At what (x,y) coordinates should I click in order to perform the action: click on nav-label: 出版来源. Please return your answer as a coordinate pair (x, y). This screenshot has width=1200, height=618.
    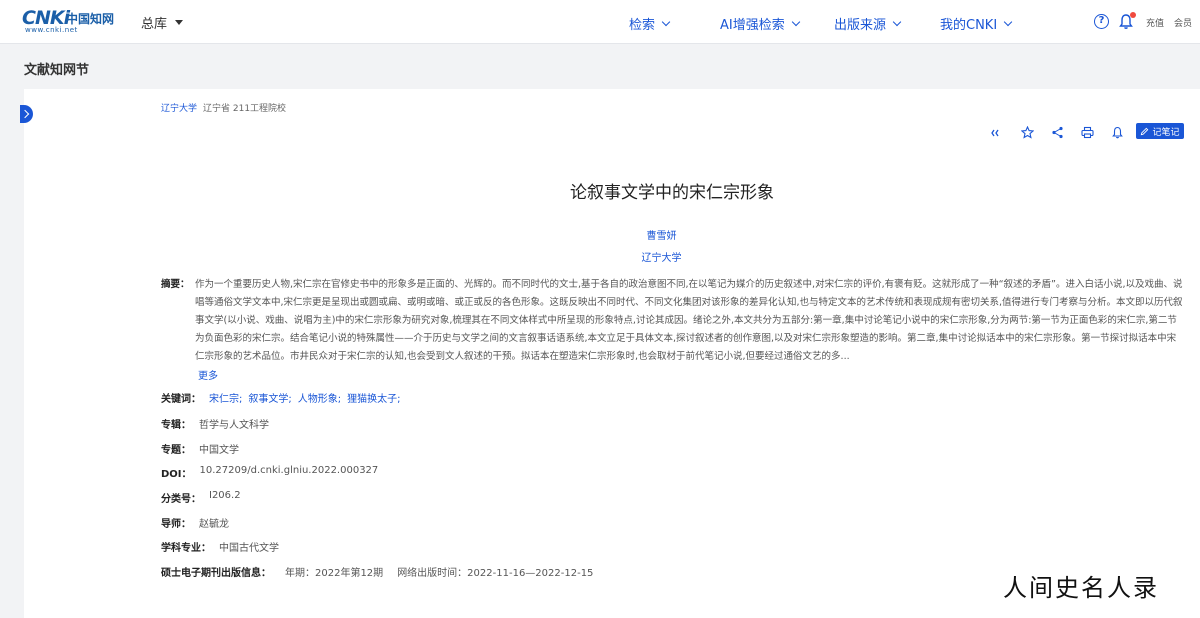
    Looking at the image, I should click on (860, 25).